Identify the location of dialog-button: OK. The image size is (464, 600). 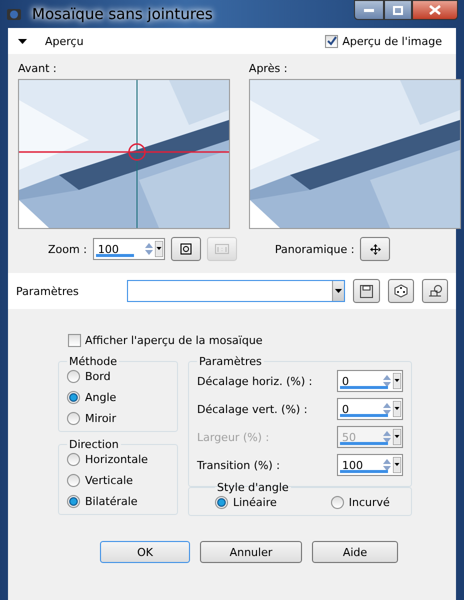
(145, 552).